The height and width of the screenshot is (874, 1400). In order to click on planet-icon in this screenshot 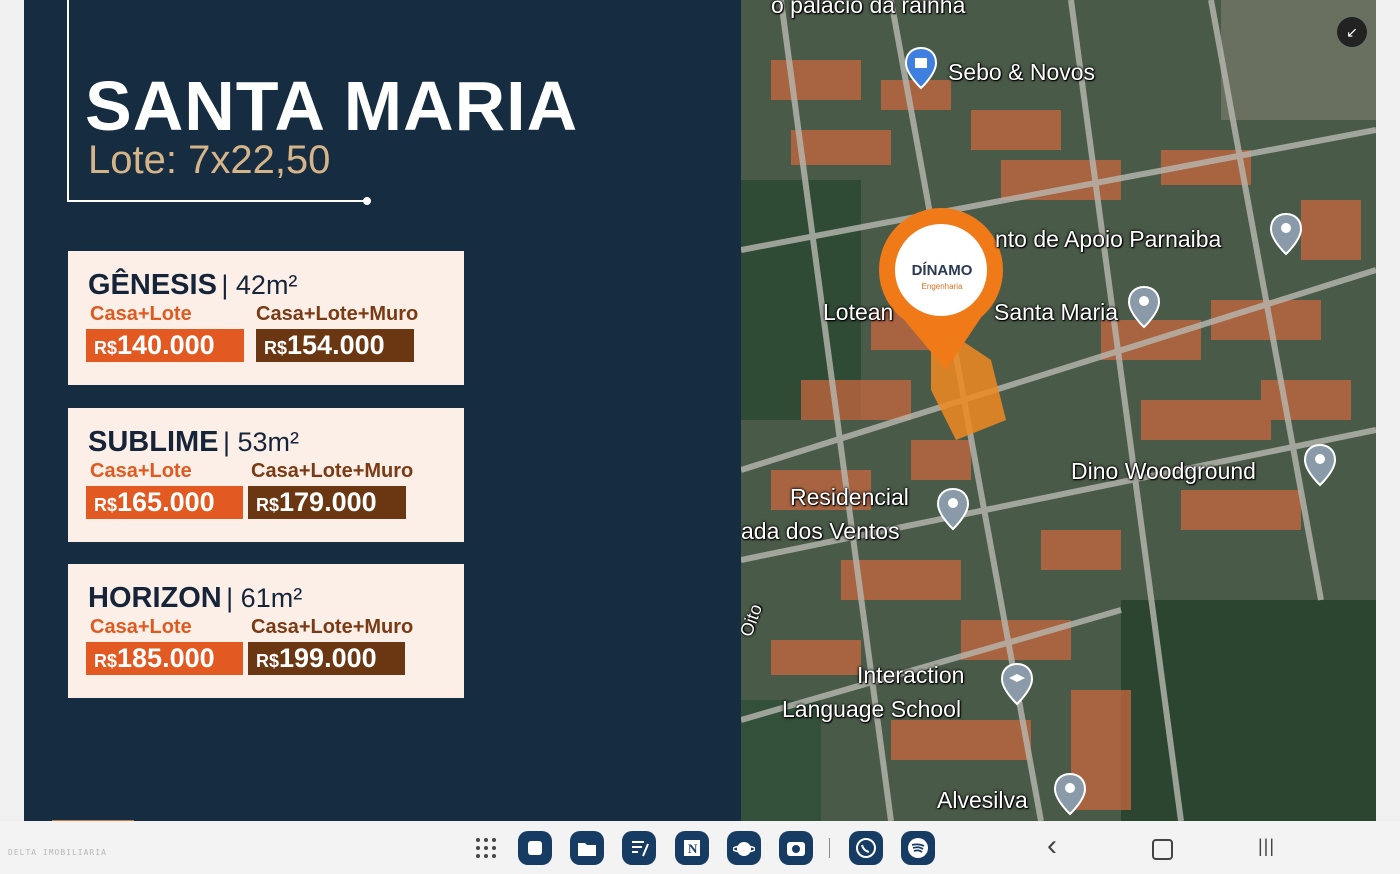, I will do `click(744, 848)`.